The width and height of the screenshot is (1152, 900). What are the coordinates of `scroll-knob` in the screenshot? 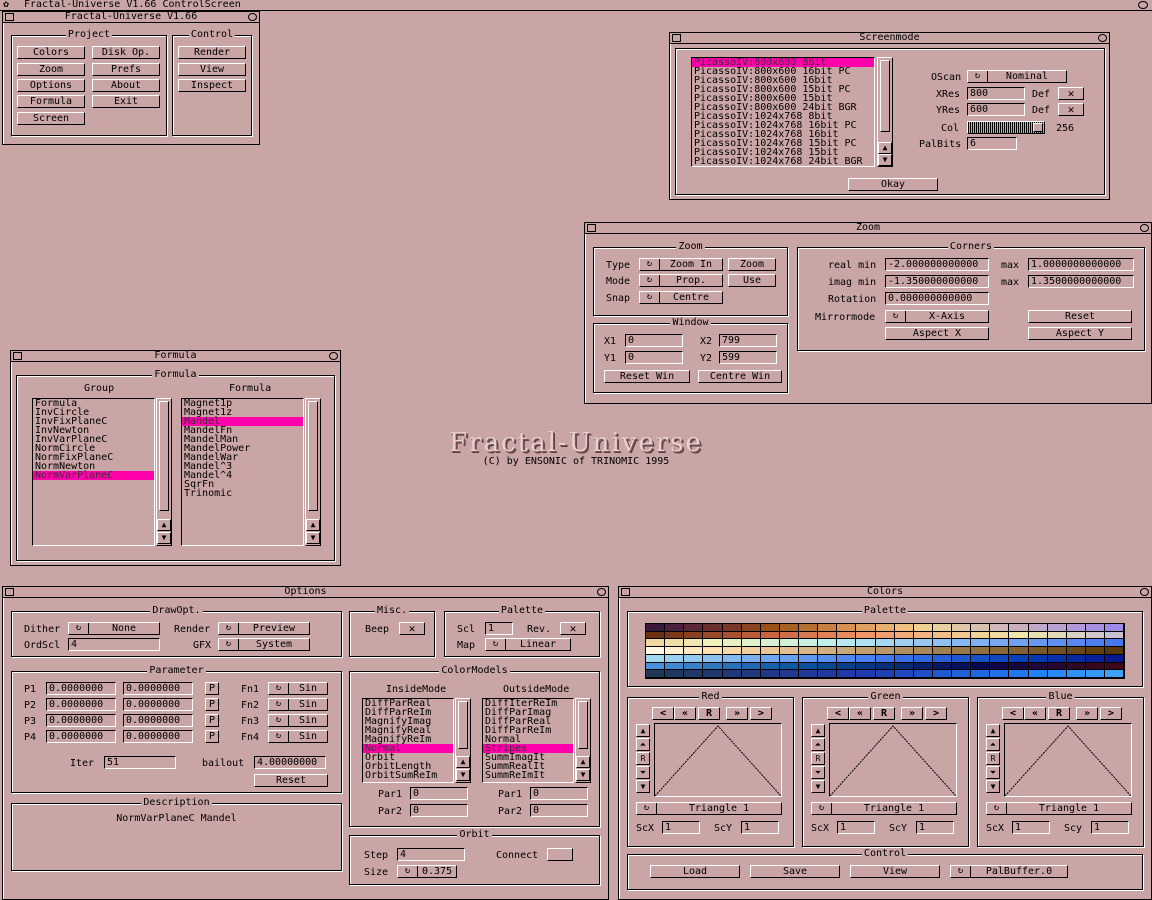 It's located at (583, 725).